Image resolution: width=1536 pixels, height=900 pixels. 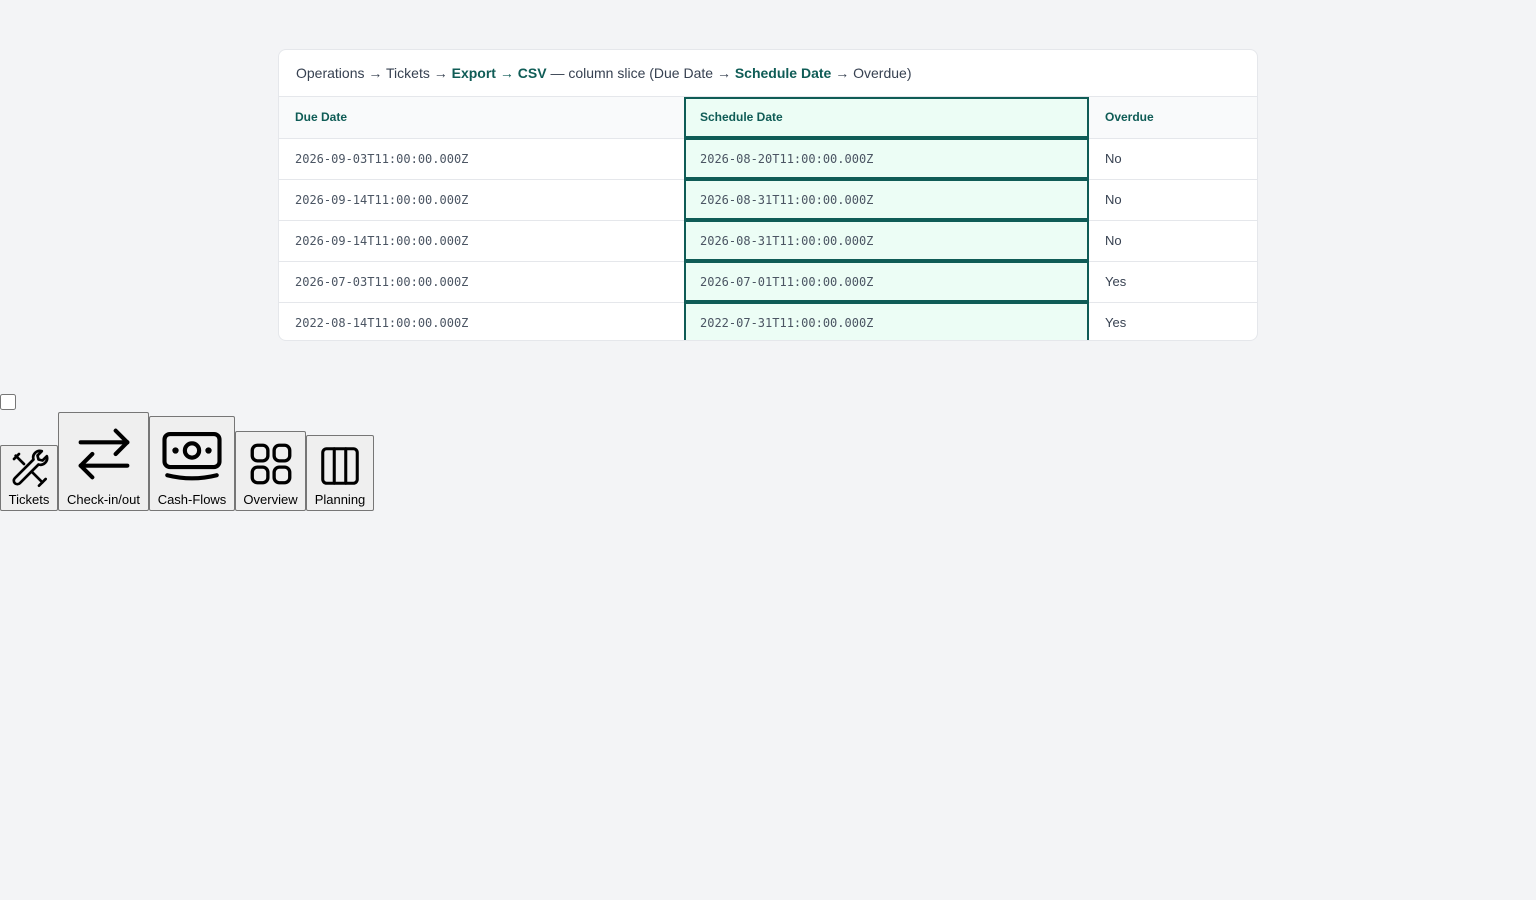 What do you see at coordinates (270, 499) in the screenshot?
I see `overview-button-label: Overview` at bounding box center [270, 499].